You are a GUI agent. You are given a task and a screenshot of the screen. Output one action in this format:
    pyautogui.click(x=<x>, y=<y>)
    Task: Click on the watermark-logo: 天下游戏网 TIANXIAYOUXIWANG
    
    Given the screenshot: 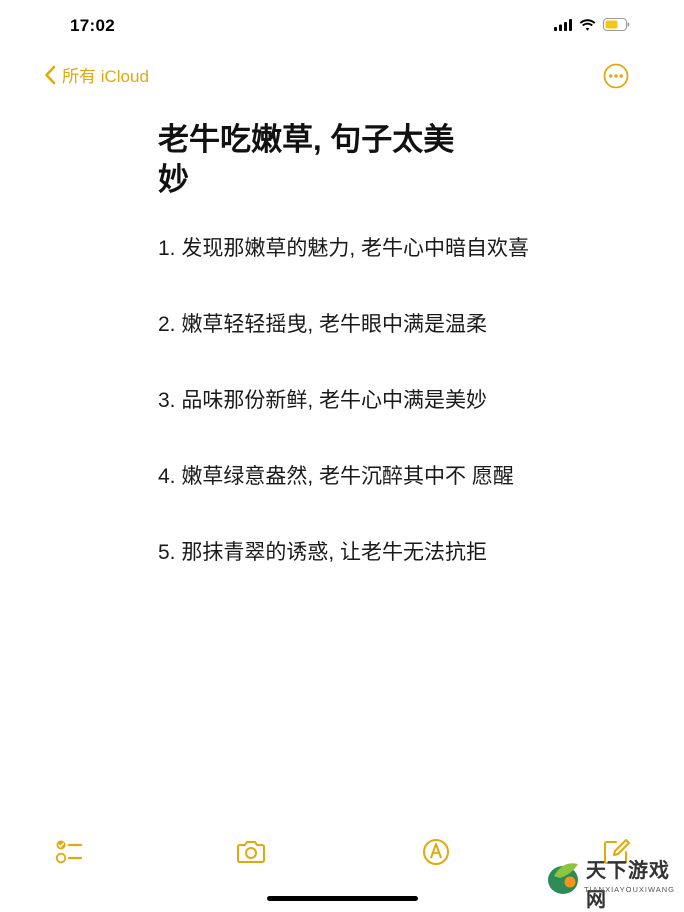 What is the action you would take?
    pyautogui.click(x=613, y=881)
    